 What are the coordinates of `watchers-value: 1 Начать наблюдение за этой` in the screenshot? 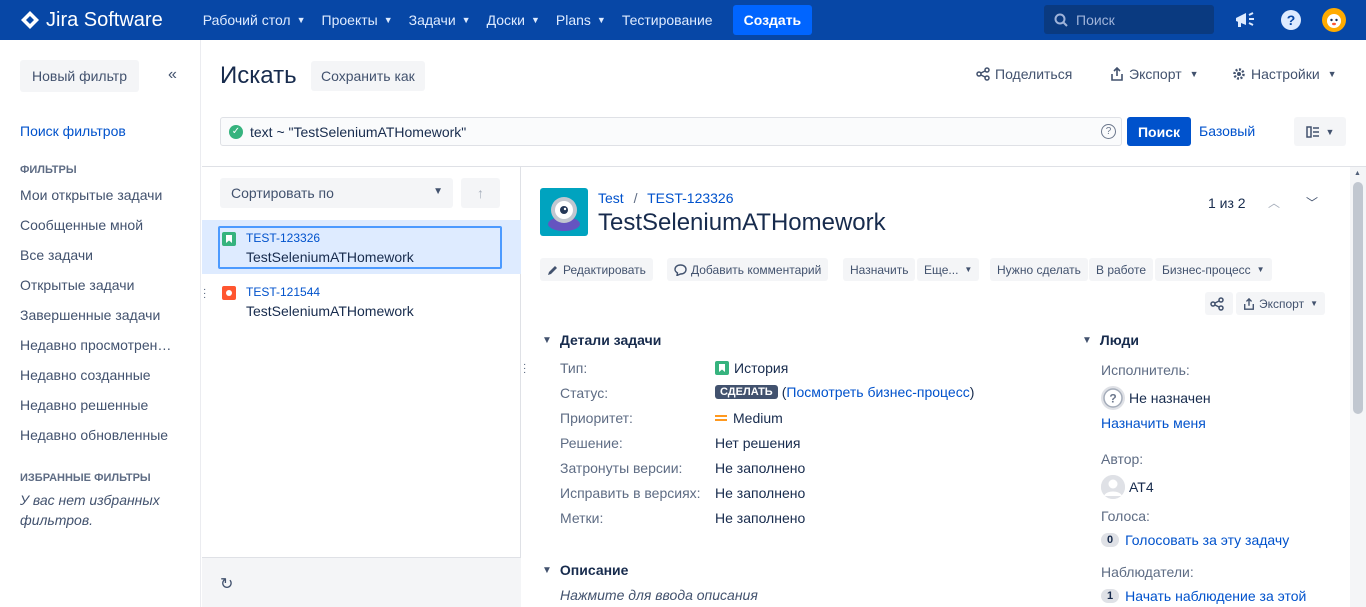 It's located at (1203, 596).